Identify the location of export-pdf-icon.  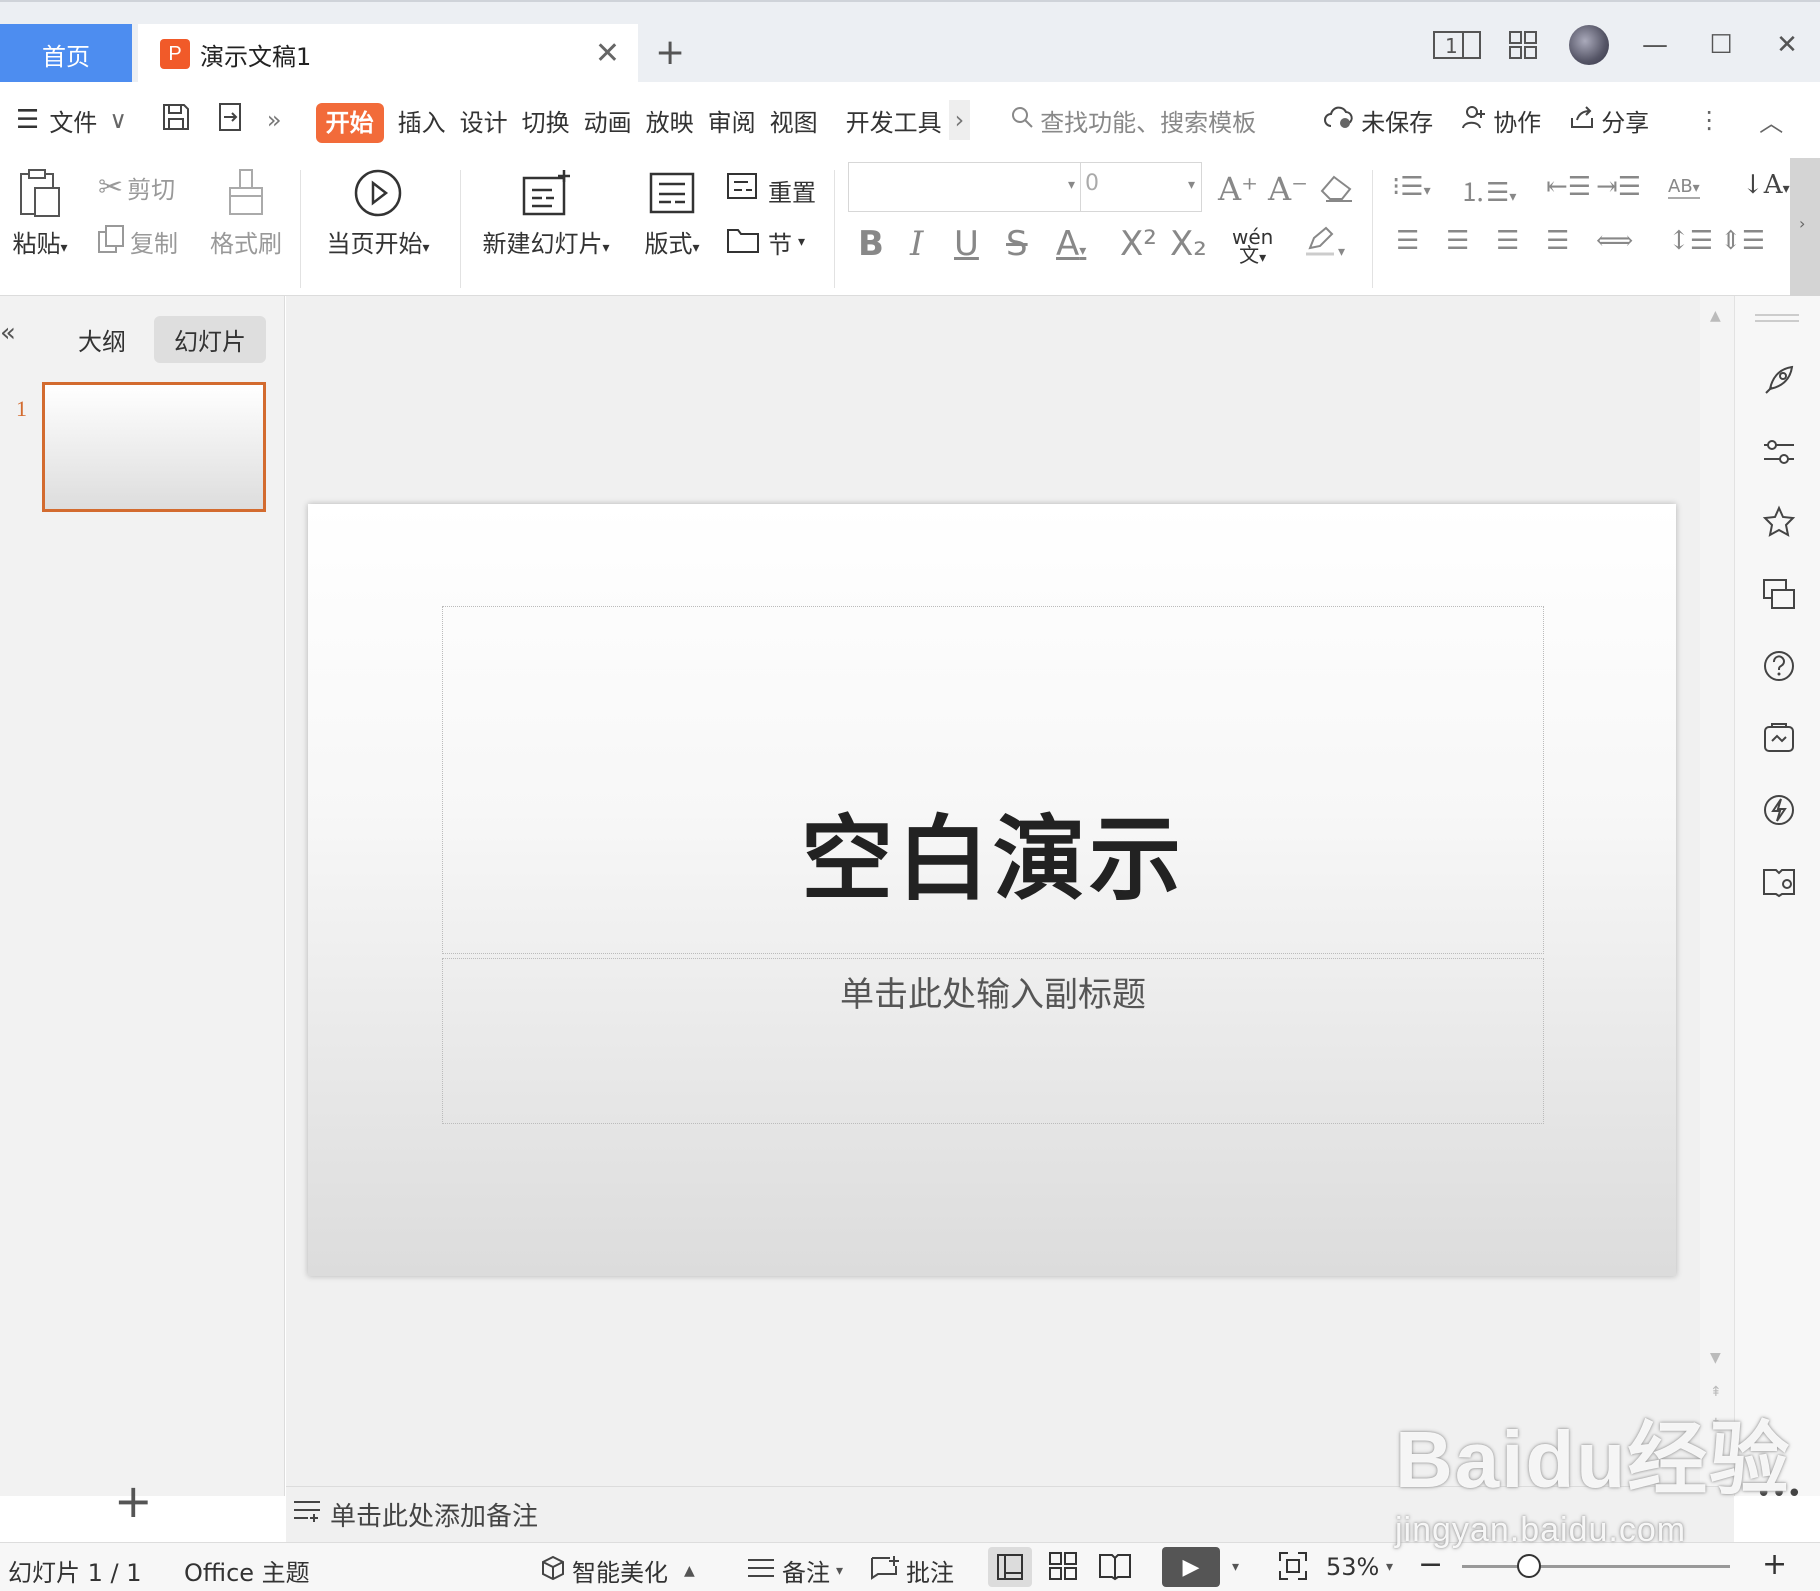
(230, 120).